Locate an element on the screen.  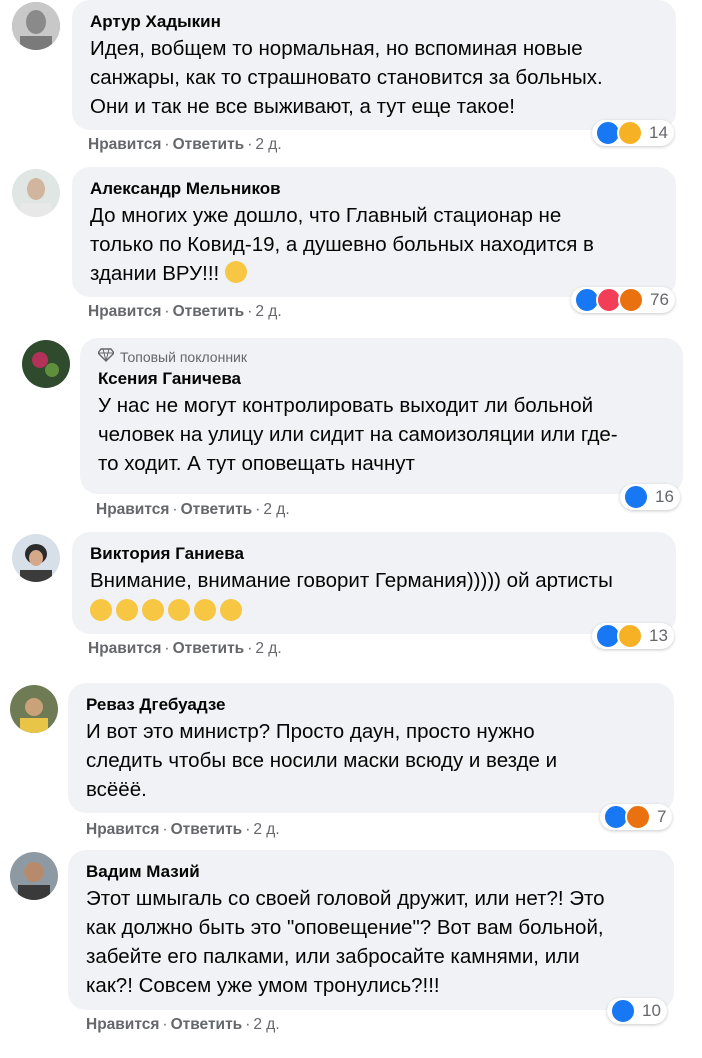
reactions-summary: 7 is located at coordinates (636, 817).